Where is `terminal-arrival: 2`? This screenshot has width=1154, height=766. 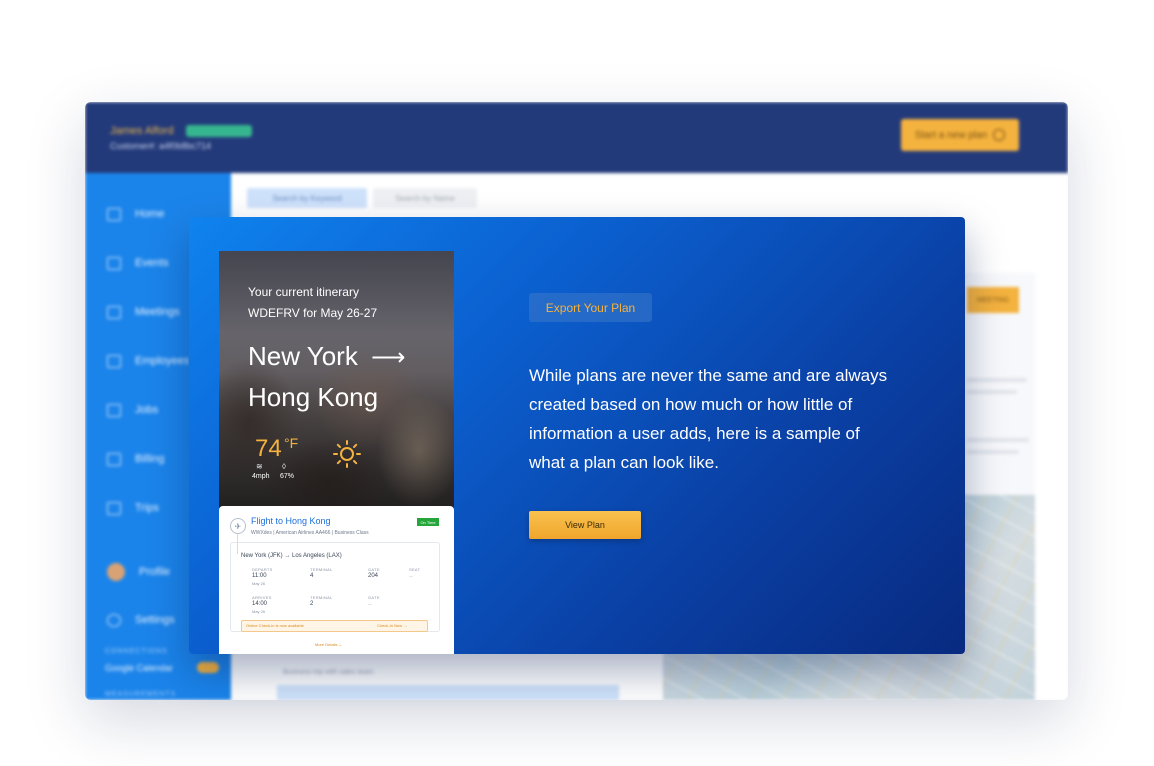 terminal-arrival: 2 is located at coordinates (312, 604).